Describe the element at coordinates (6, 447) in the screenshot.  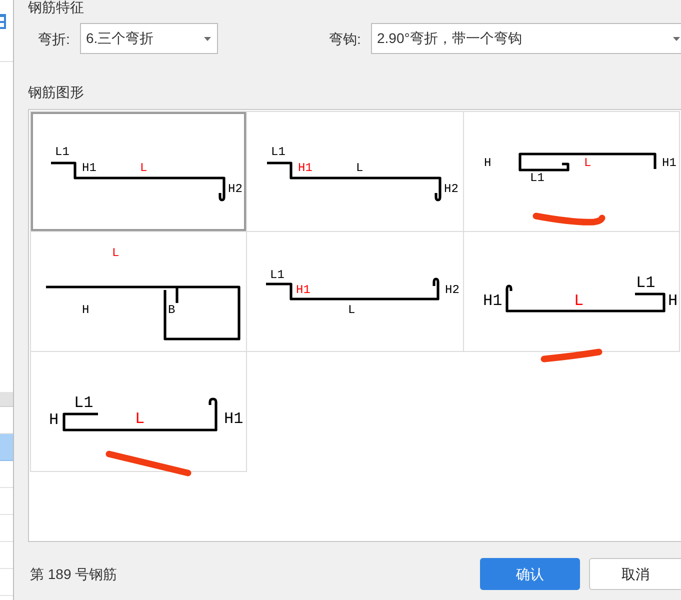
I see `table-row` at that location.